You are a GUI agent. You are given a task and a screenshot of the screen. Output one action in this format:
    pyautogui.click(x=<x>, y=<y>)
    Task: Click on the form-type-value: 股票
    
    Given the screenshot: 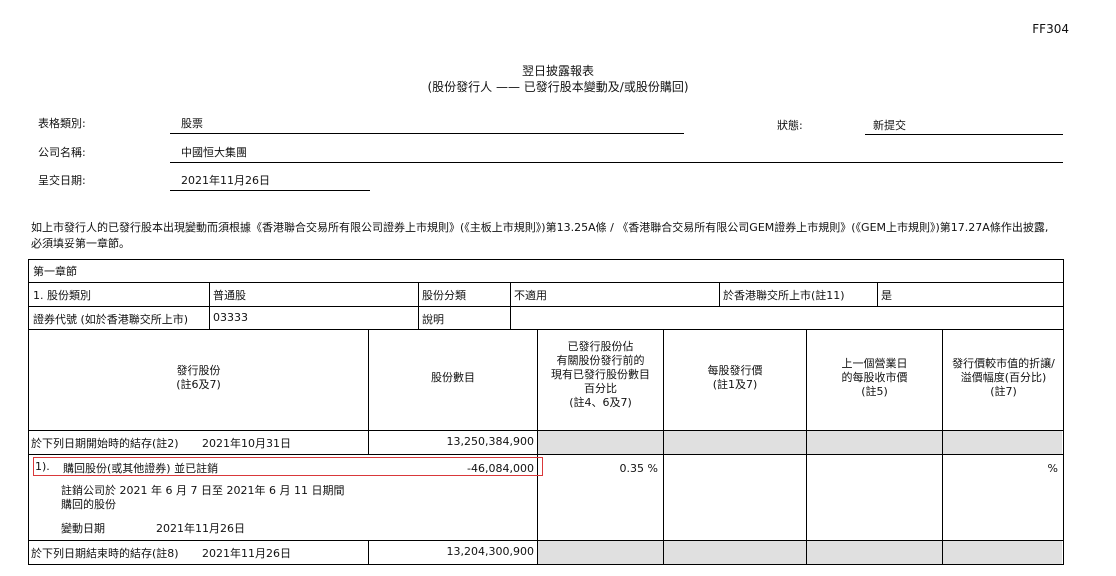 What is the action you would take?
    pyautogui.click(x=192, y=123)
    